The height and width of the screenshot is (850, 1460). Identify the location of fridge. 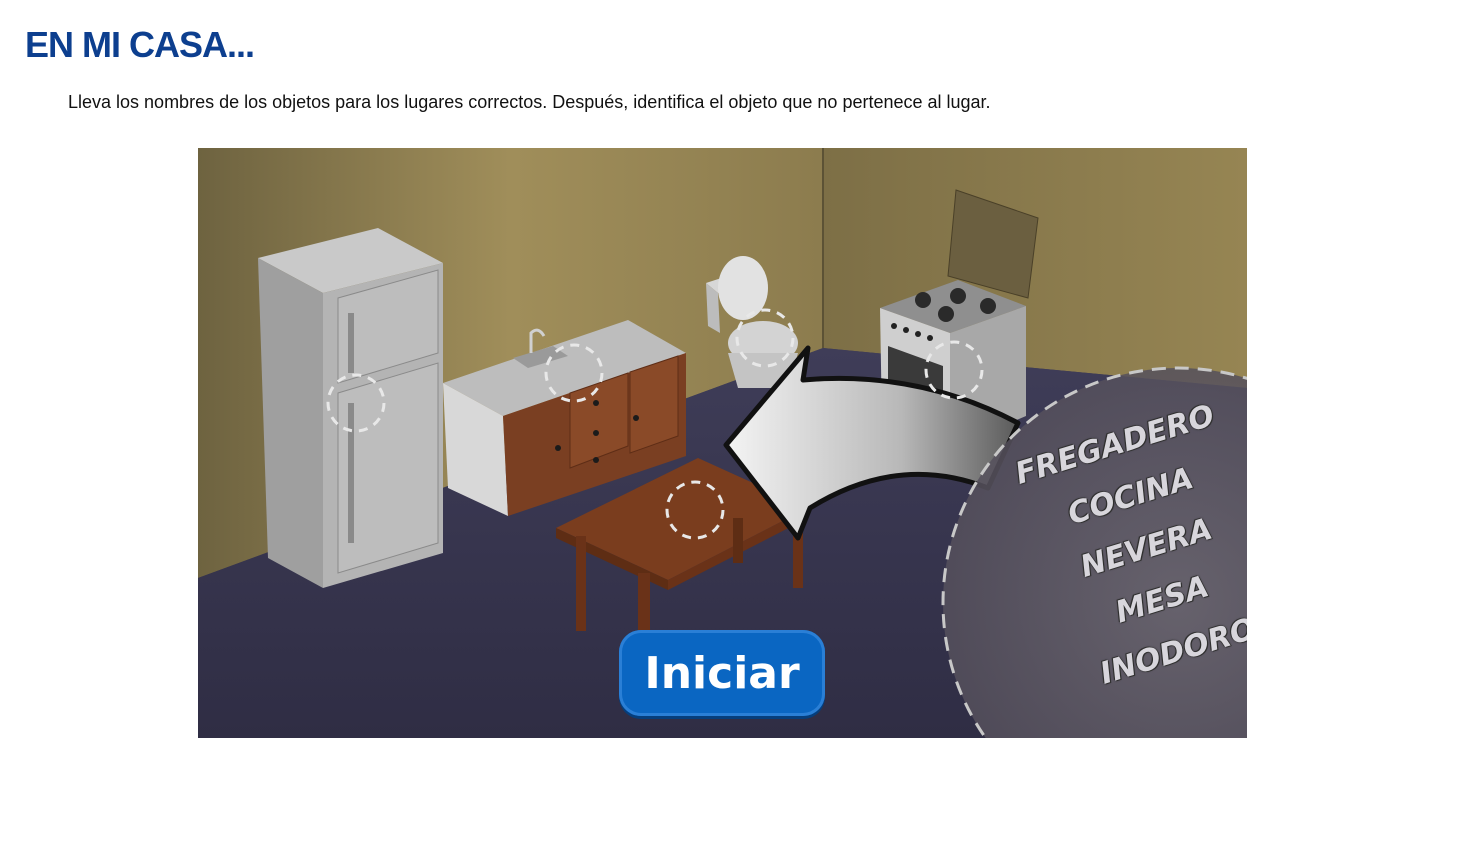
(350, 408).